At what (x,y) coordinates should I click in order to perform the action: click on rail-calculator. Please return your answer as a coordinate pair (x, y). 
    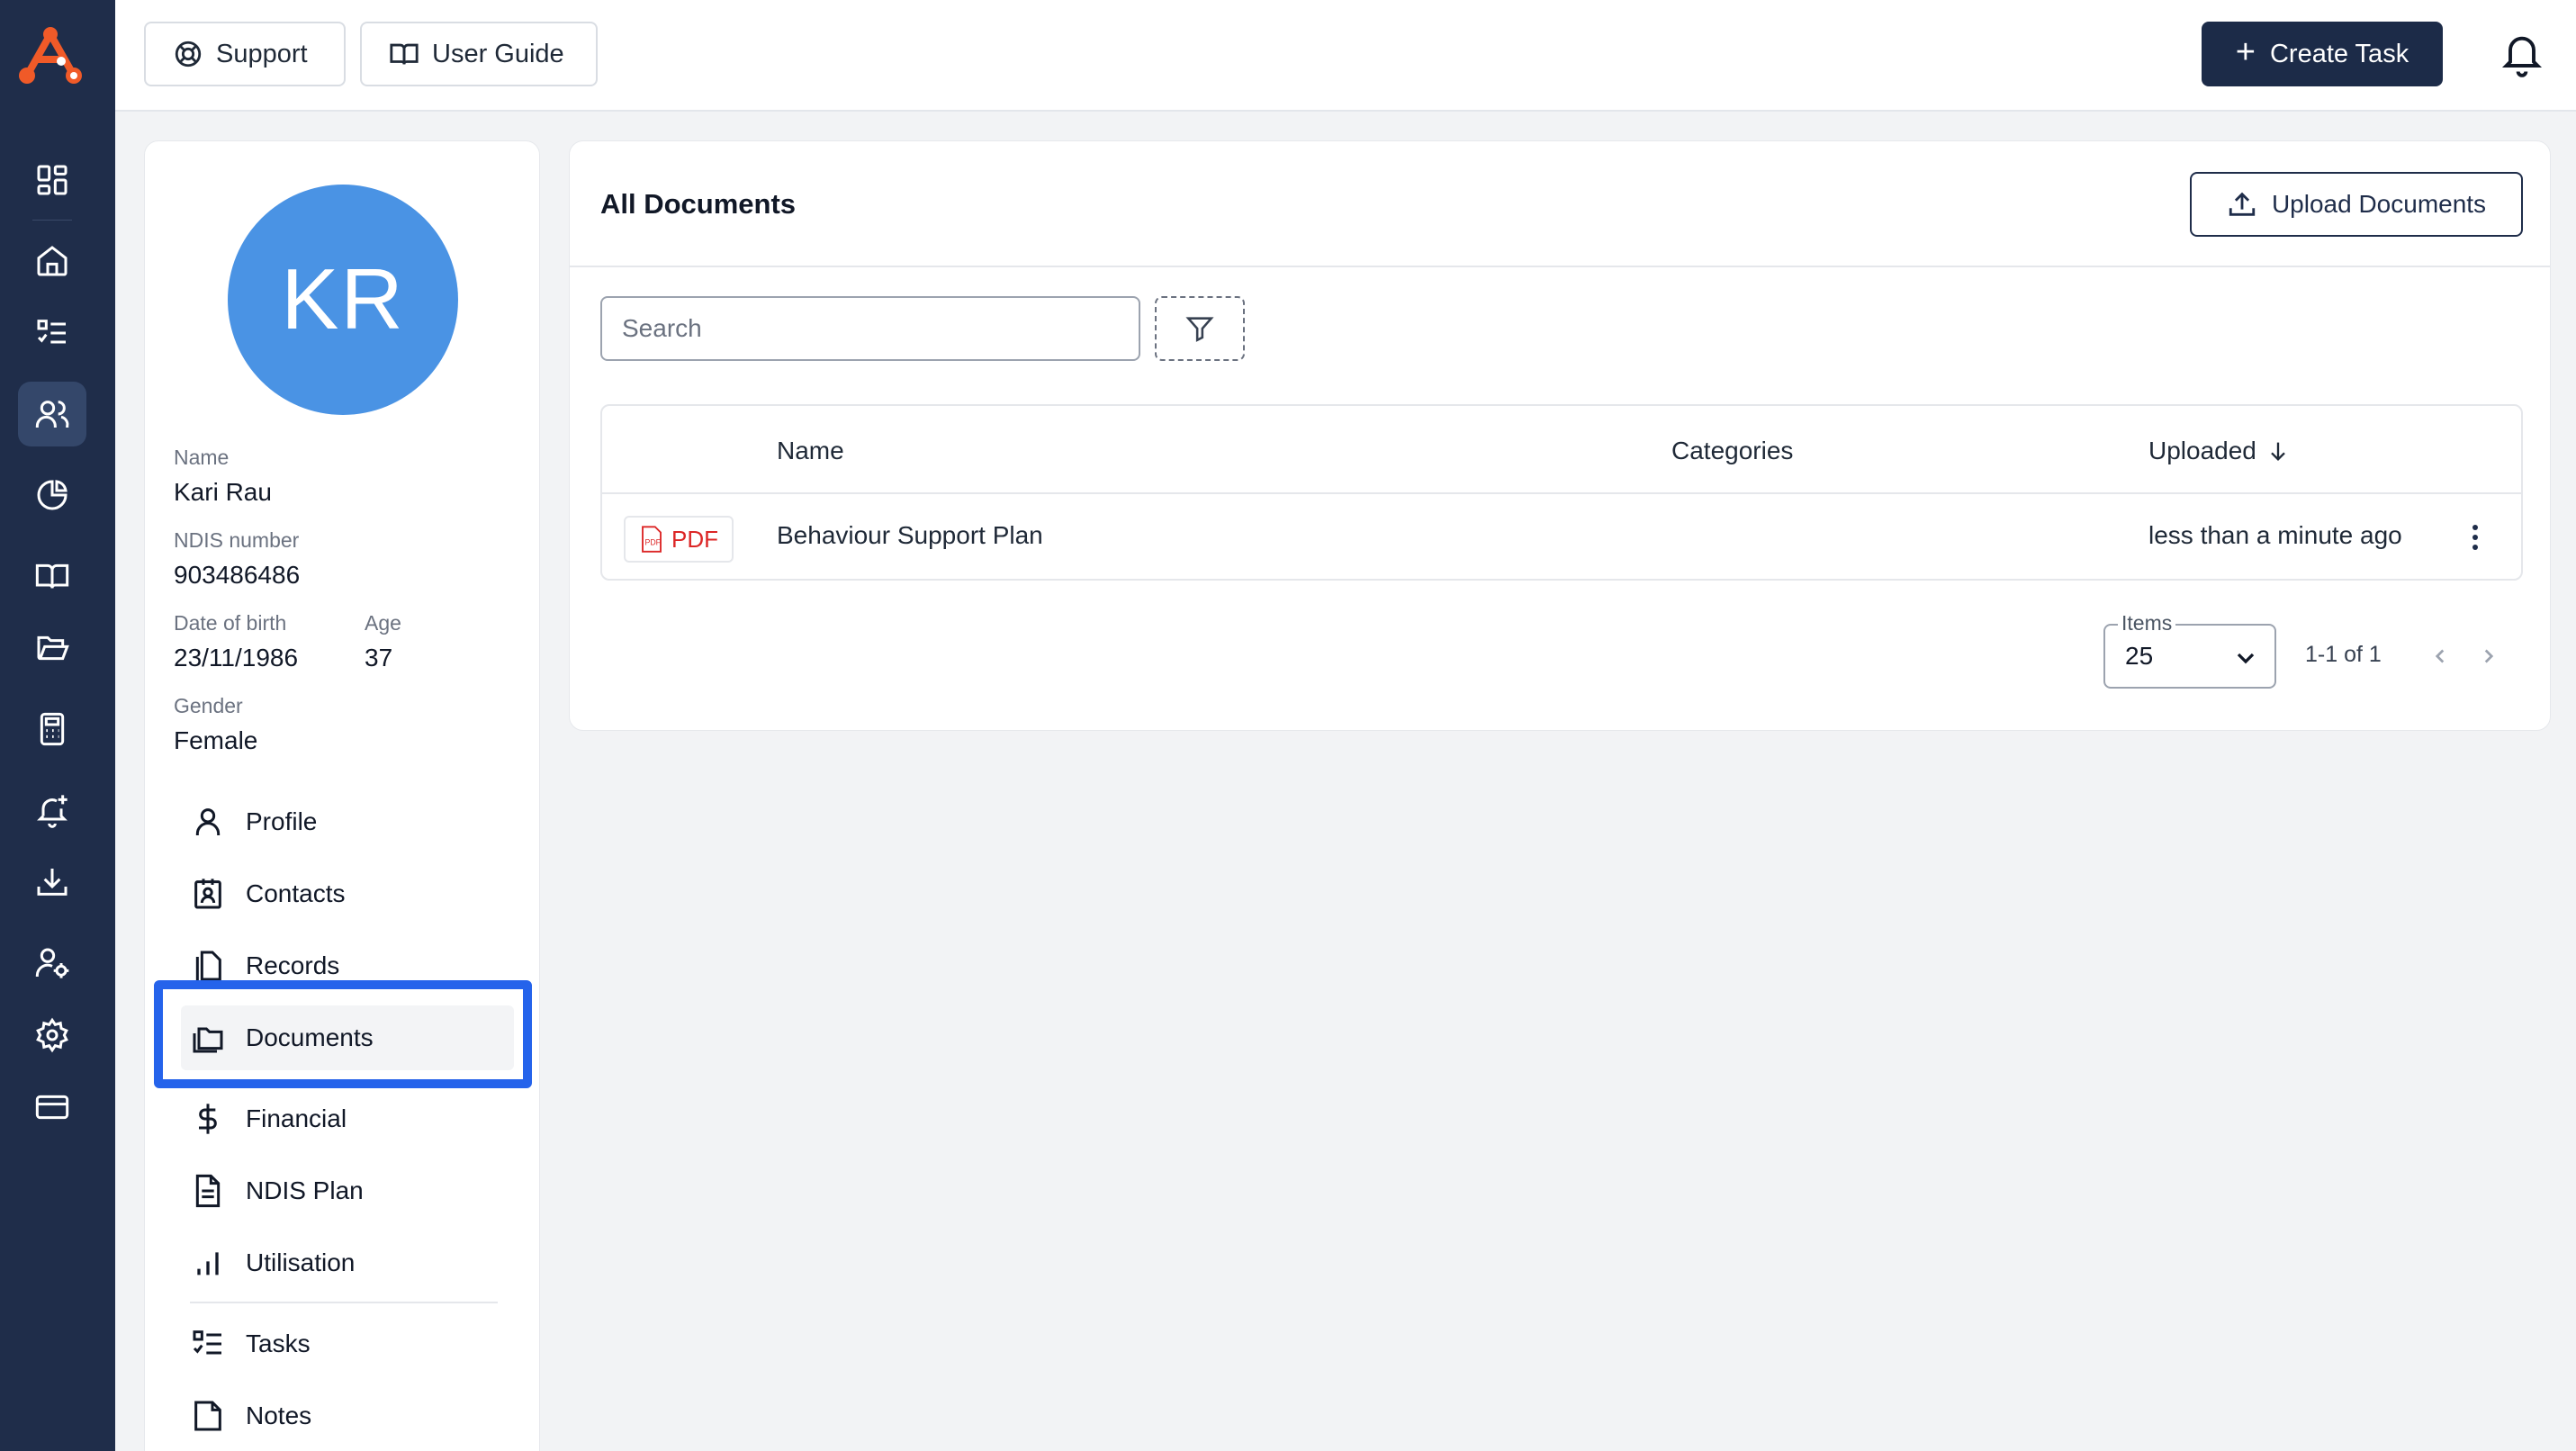
    Looking at the image, I should click on (52, 730).